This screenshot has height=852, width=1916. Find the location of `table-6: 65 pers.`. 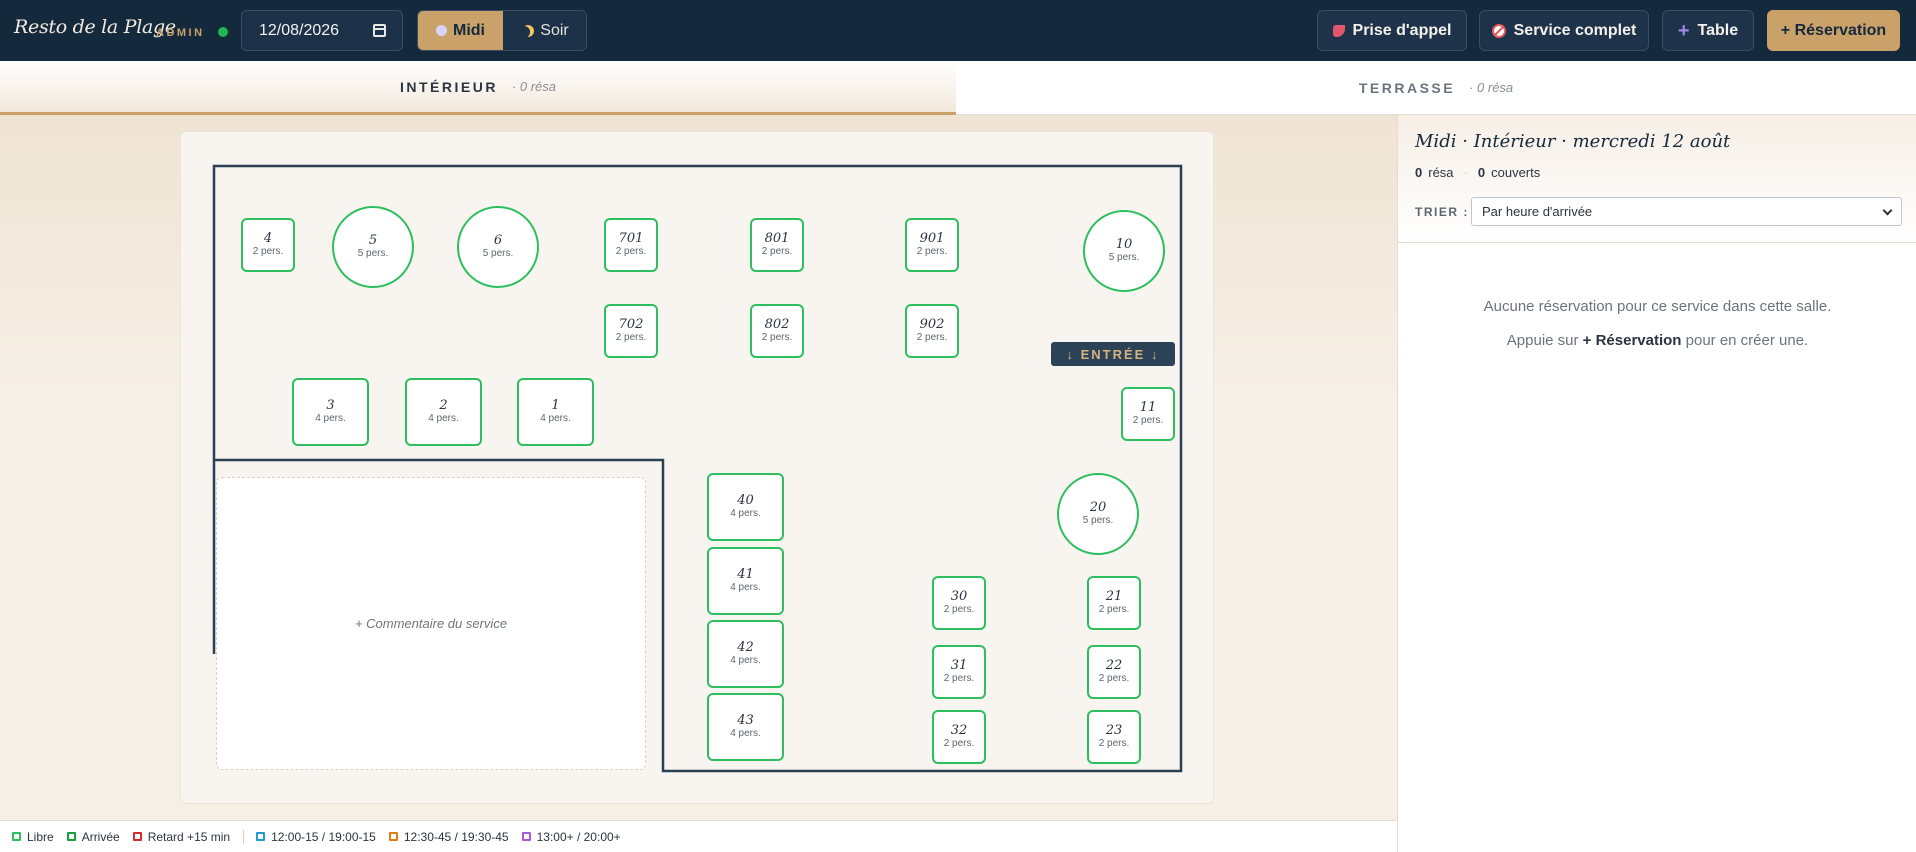

table-6: 65 pers. is located at coordinates (498, 247).